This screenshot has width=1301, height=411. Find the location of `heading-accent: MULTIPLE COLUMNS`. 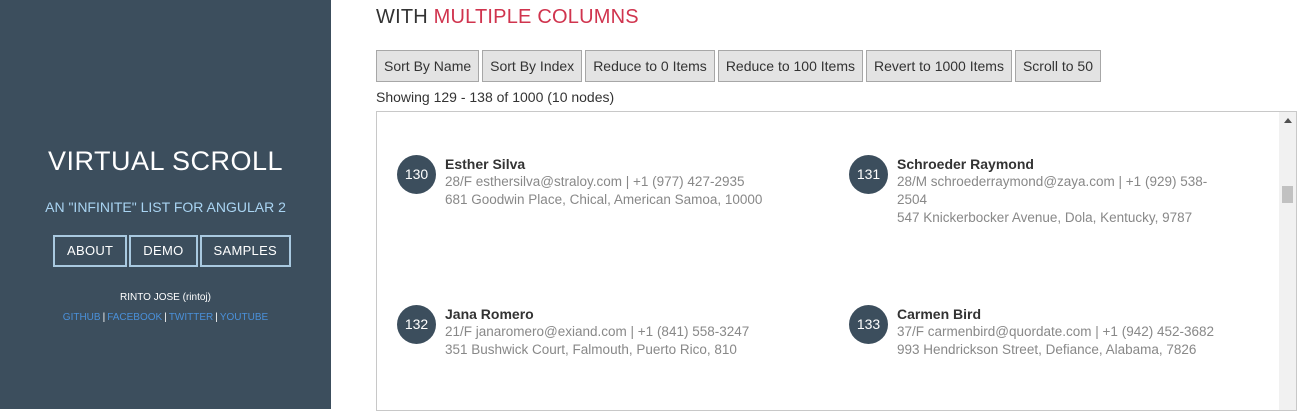

heading-accent: MULTIPLE COLUMNS is located at coordinates (536, 17).